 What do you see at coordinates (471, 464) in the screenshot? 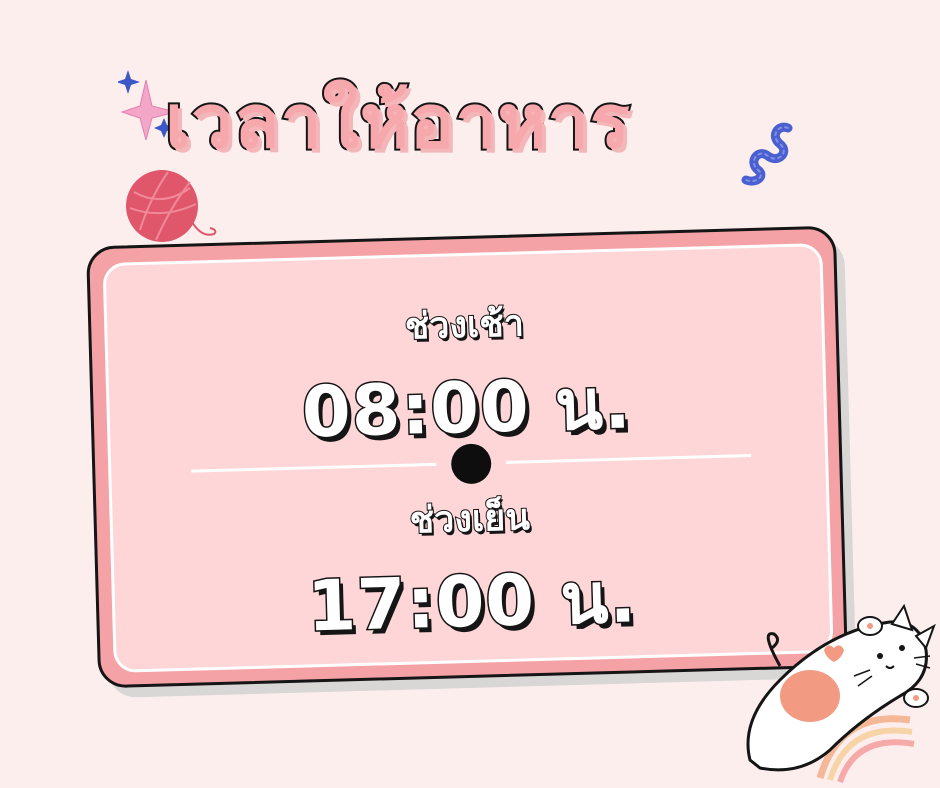
I see `divider-dot` at bounding box center [471, 464].